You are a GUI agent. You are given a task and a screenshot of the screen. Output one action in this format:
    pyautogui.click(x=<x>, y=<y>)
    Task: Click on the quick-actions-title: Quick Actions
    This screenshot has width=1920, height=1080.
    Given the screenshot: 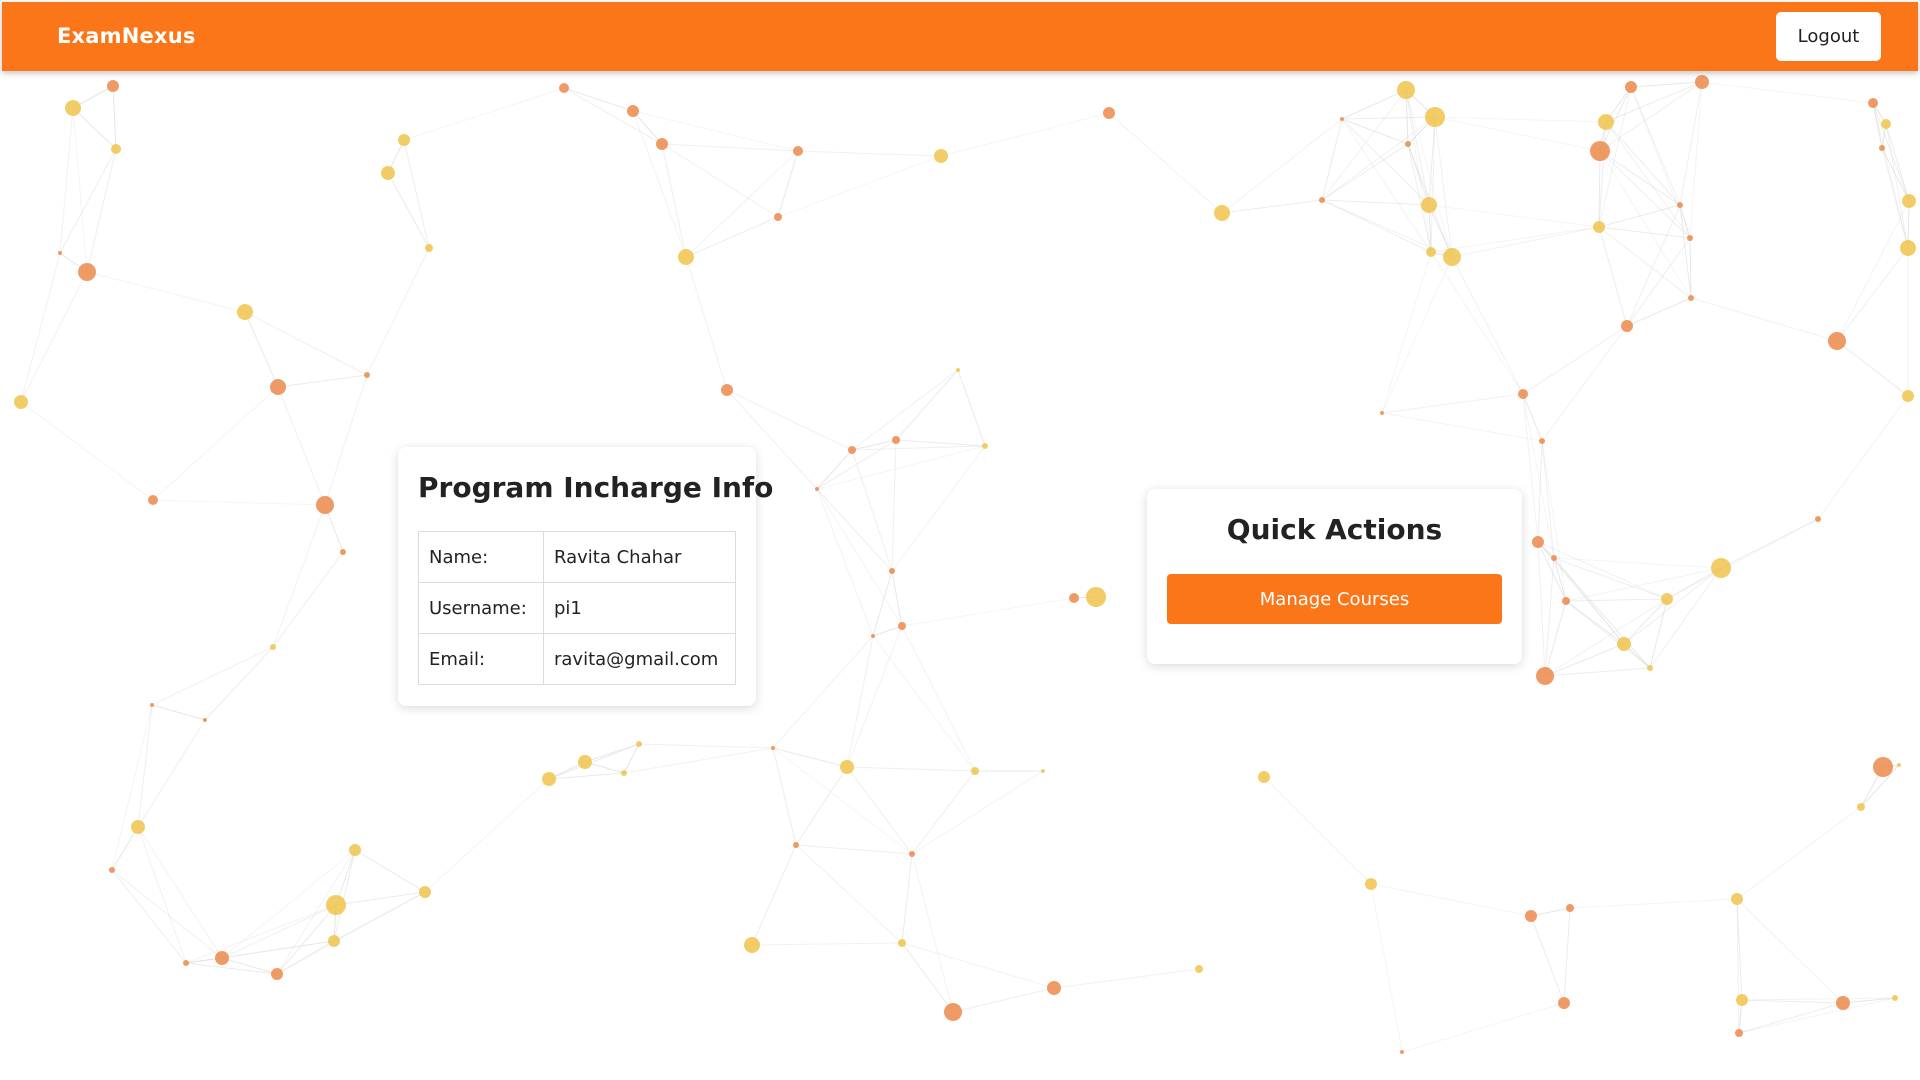 What is the action you would take?
    pyautogui.click(x=1334, y=529)
    